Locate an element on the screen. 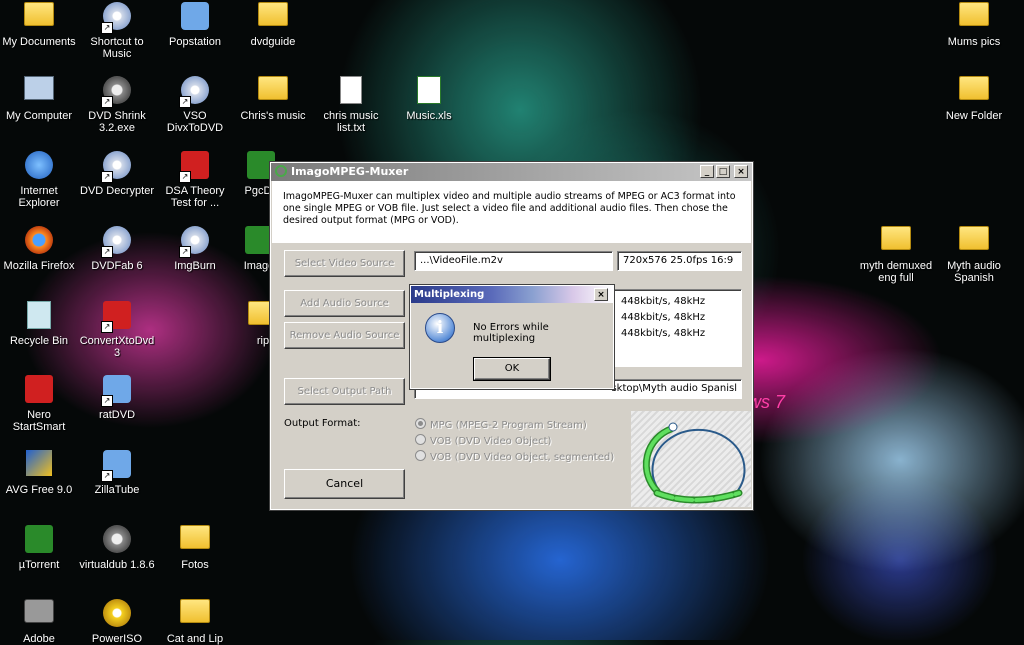  info-icon: i is located at coordinates (440, 328).